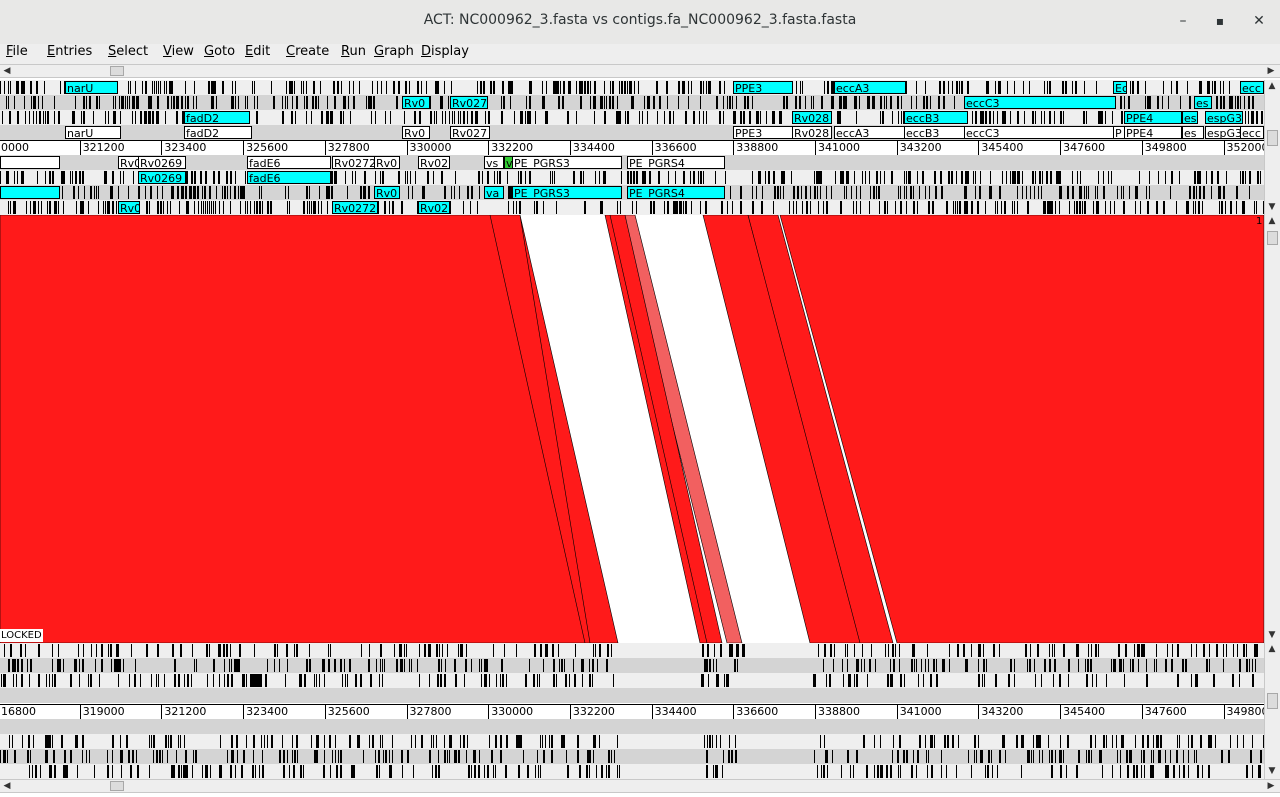 This screenshot has height=797, width=1280. Describe the element at coordinates (1272, 649) in the screenshot. I see `bottom-scroll-up-arrow-icon: ▲` at that location.